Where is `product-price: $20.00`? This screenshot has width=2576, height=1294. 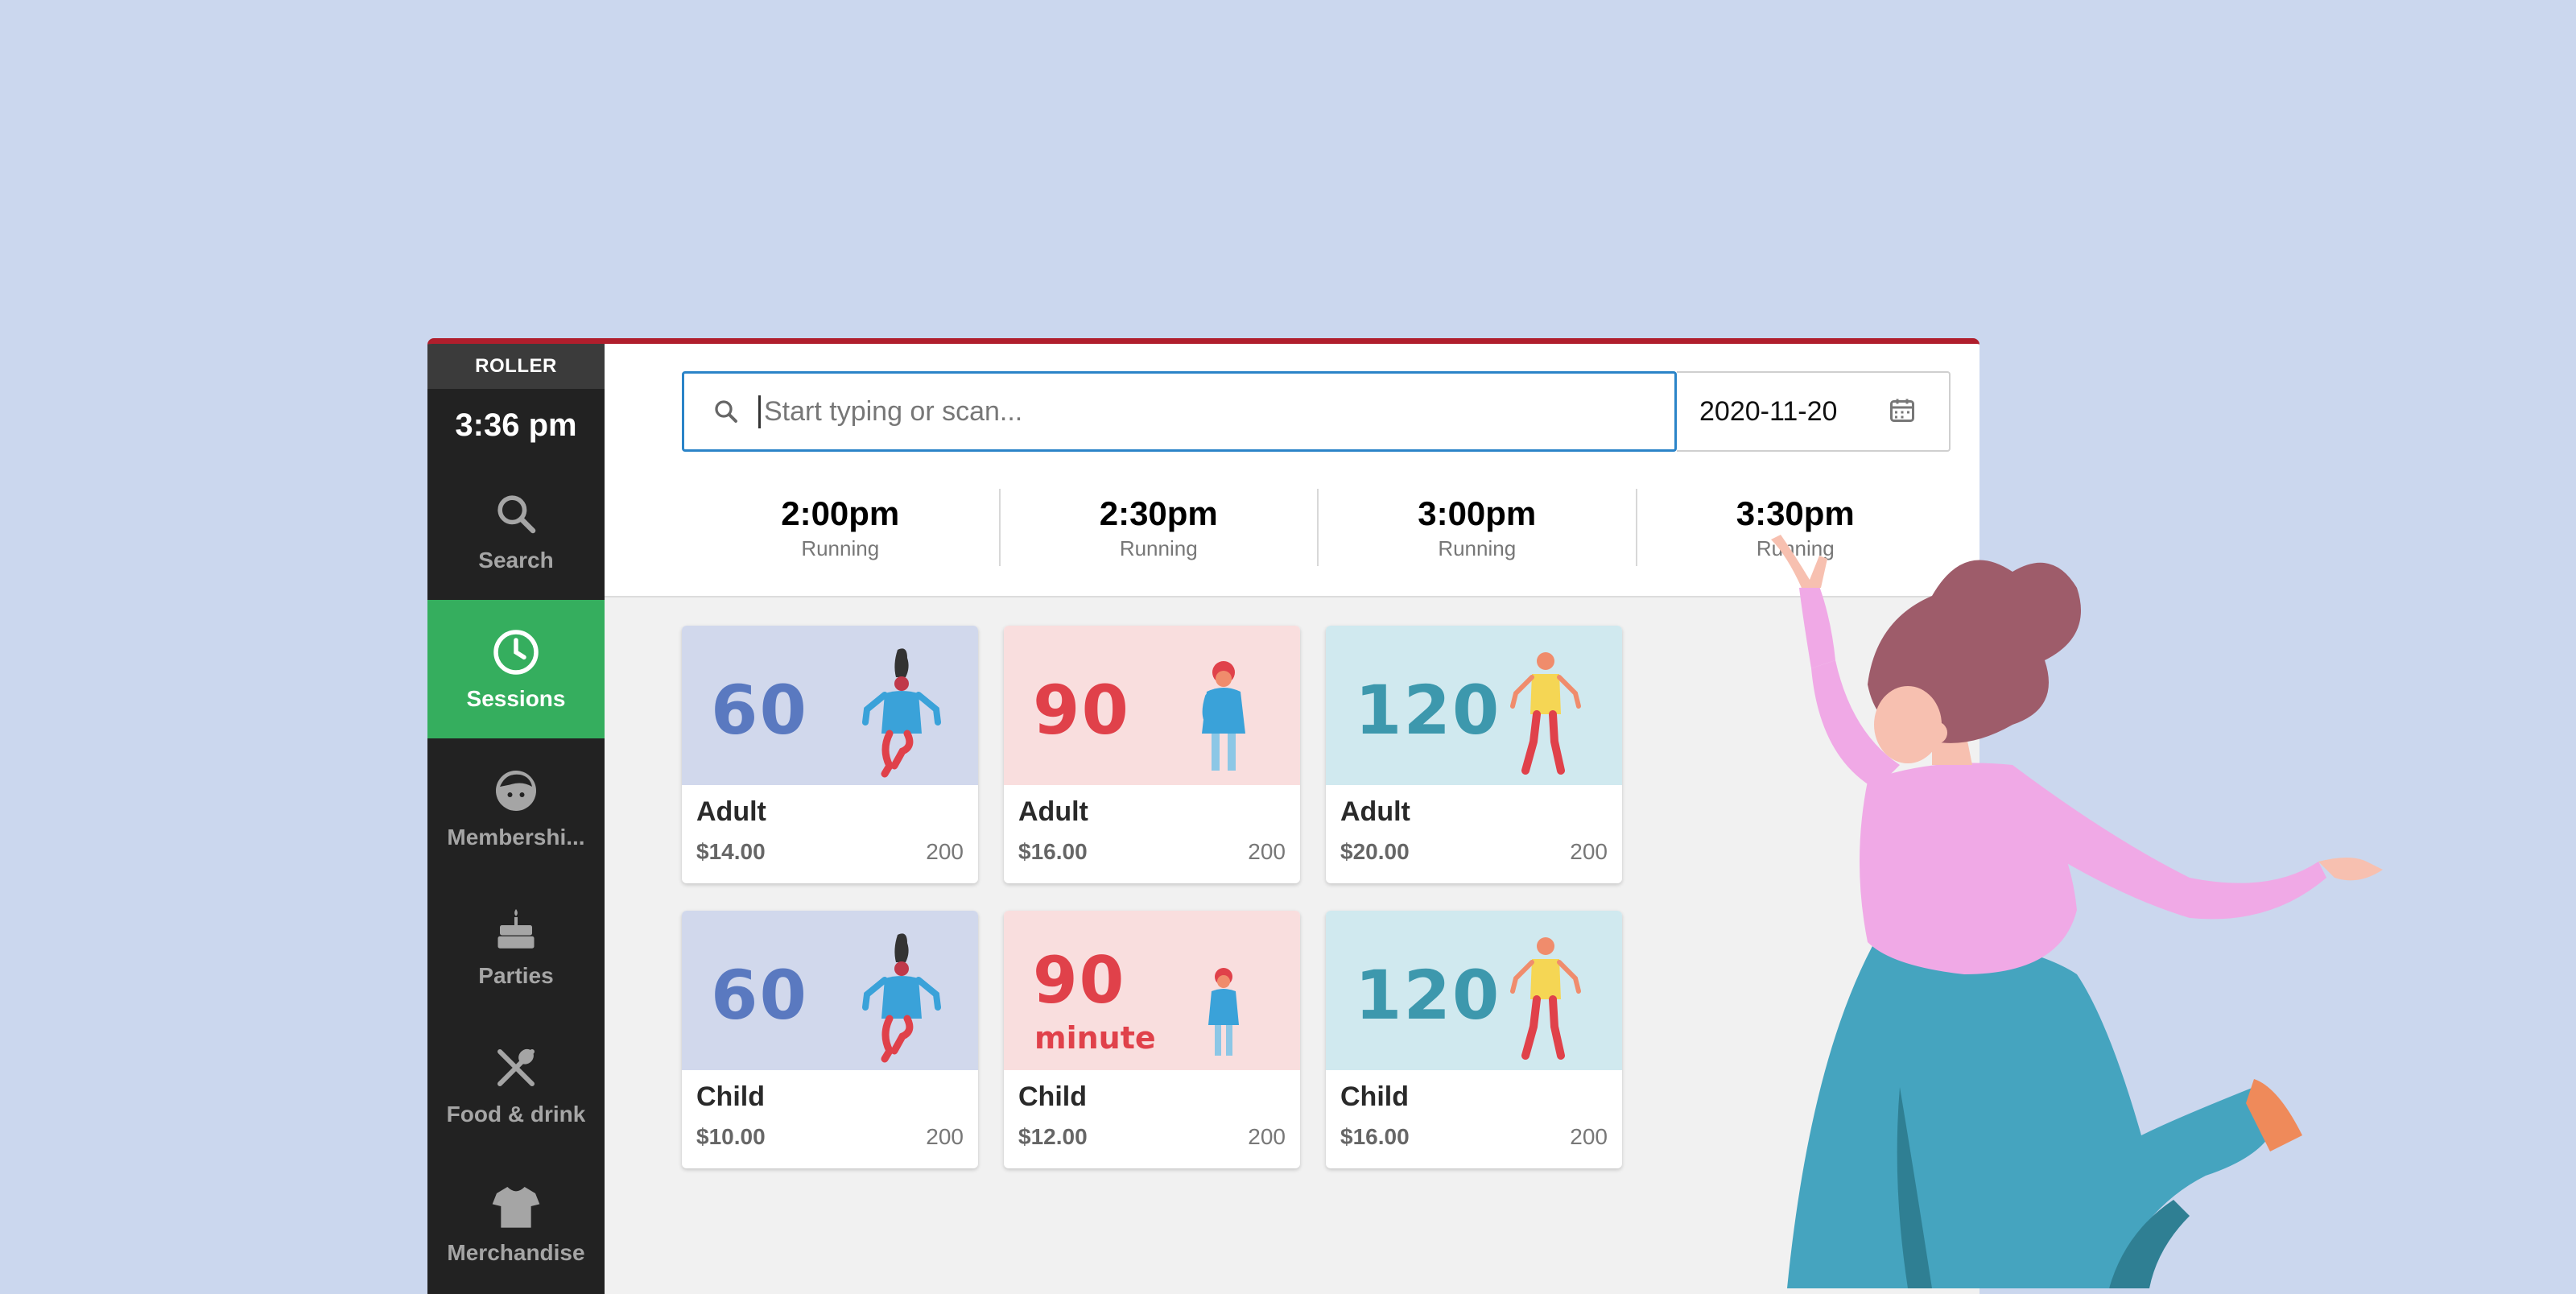
product-price: $20.00 is located at coordinates (1375, 851).